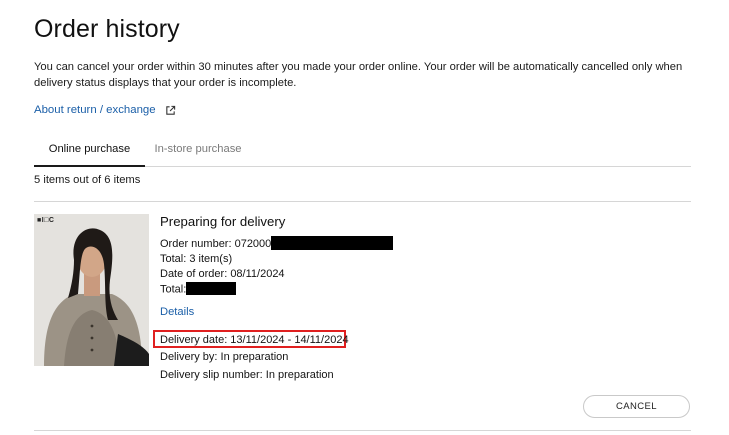 Image resolution: width=729 pixels, height=435 pixels. What do you see at coordinates (223, 221) in the screenshot?
I see `order-status: Preparing for delivery` at bounding box center [223, 221].